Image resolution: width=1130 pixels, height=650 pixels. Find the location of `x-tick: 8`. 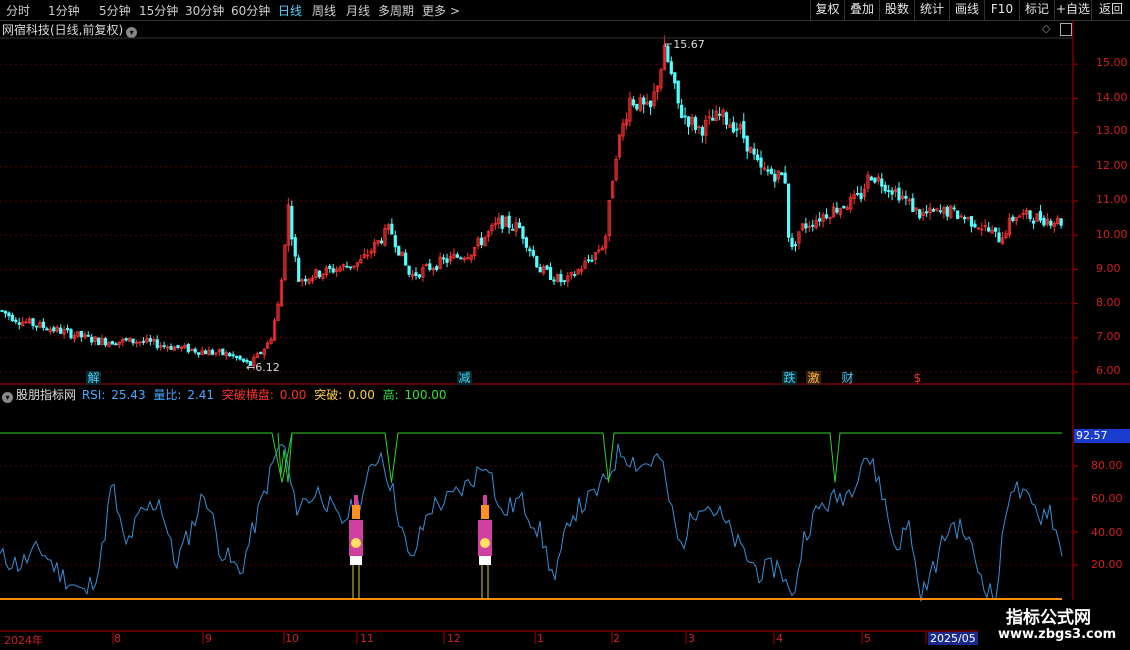

x-tick: 8 is located at coordinates (117, 638).